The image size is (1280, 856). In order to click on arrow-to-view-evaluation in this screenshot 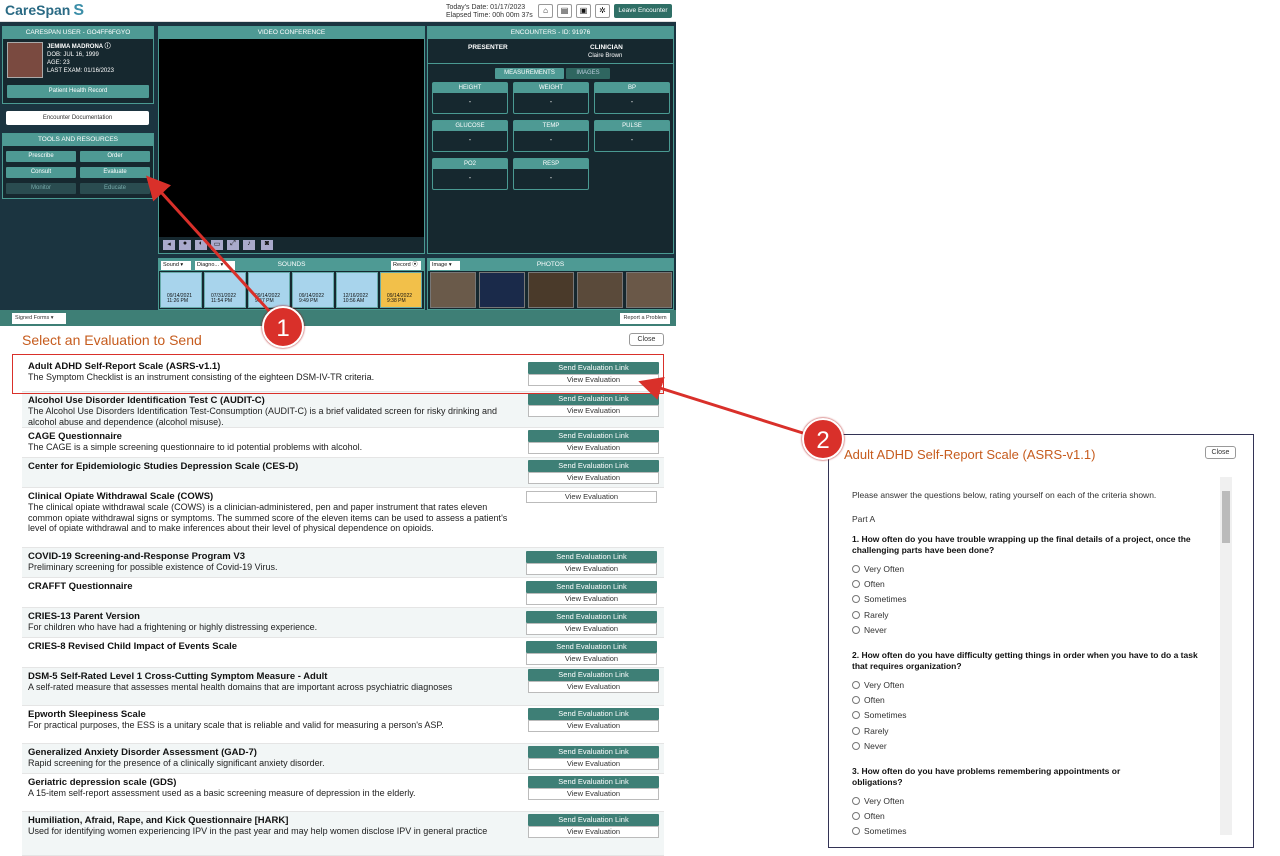, I will do `click(722, 406)`.